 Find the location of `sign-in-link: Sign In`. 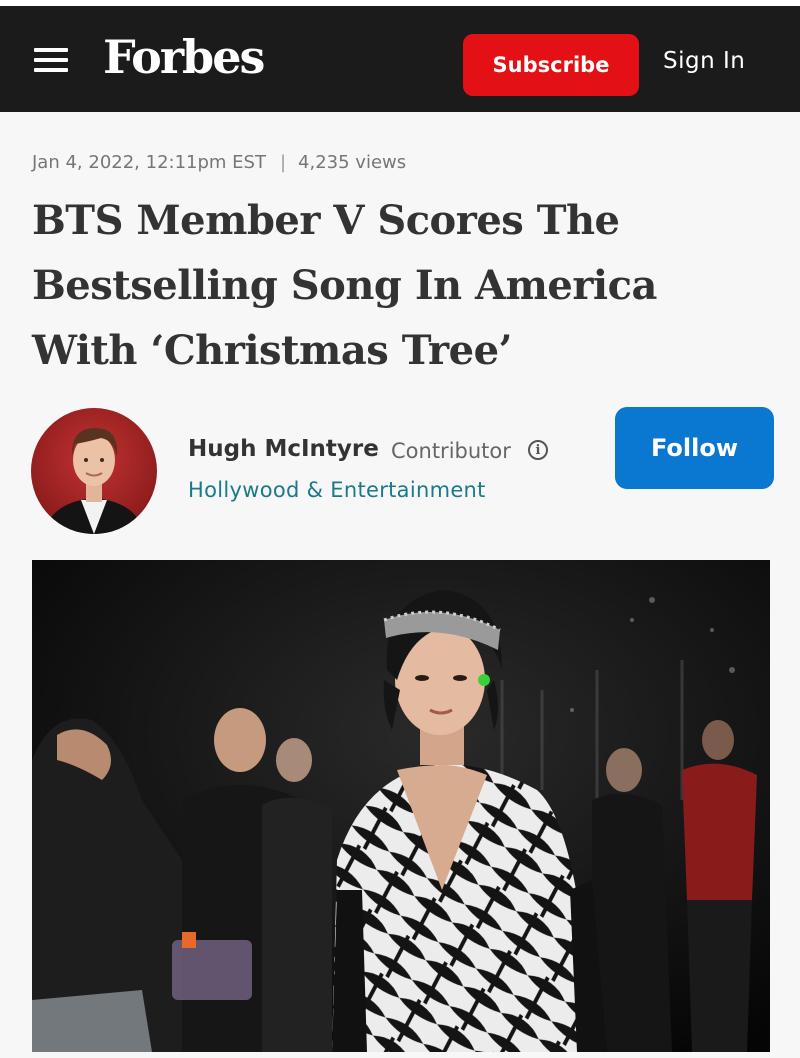

sign-in-link: Sign In is located at coordinates (704, 61).